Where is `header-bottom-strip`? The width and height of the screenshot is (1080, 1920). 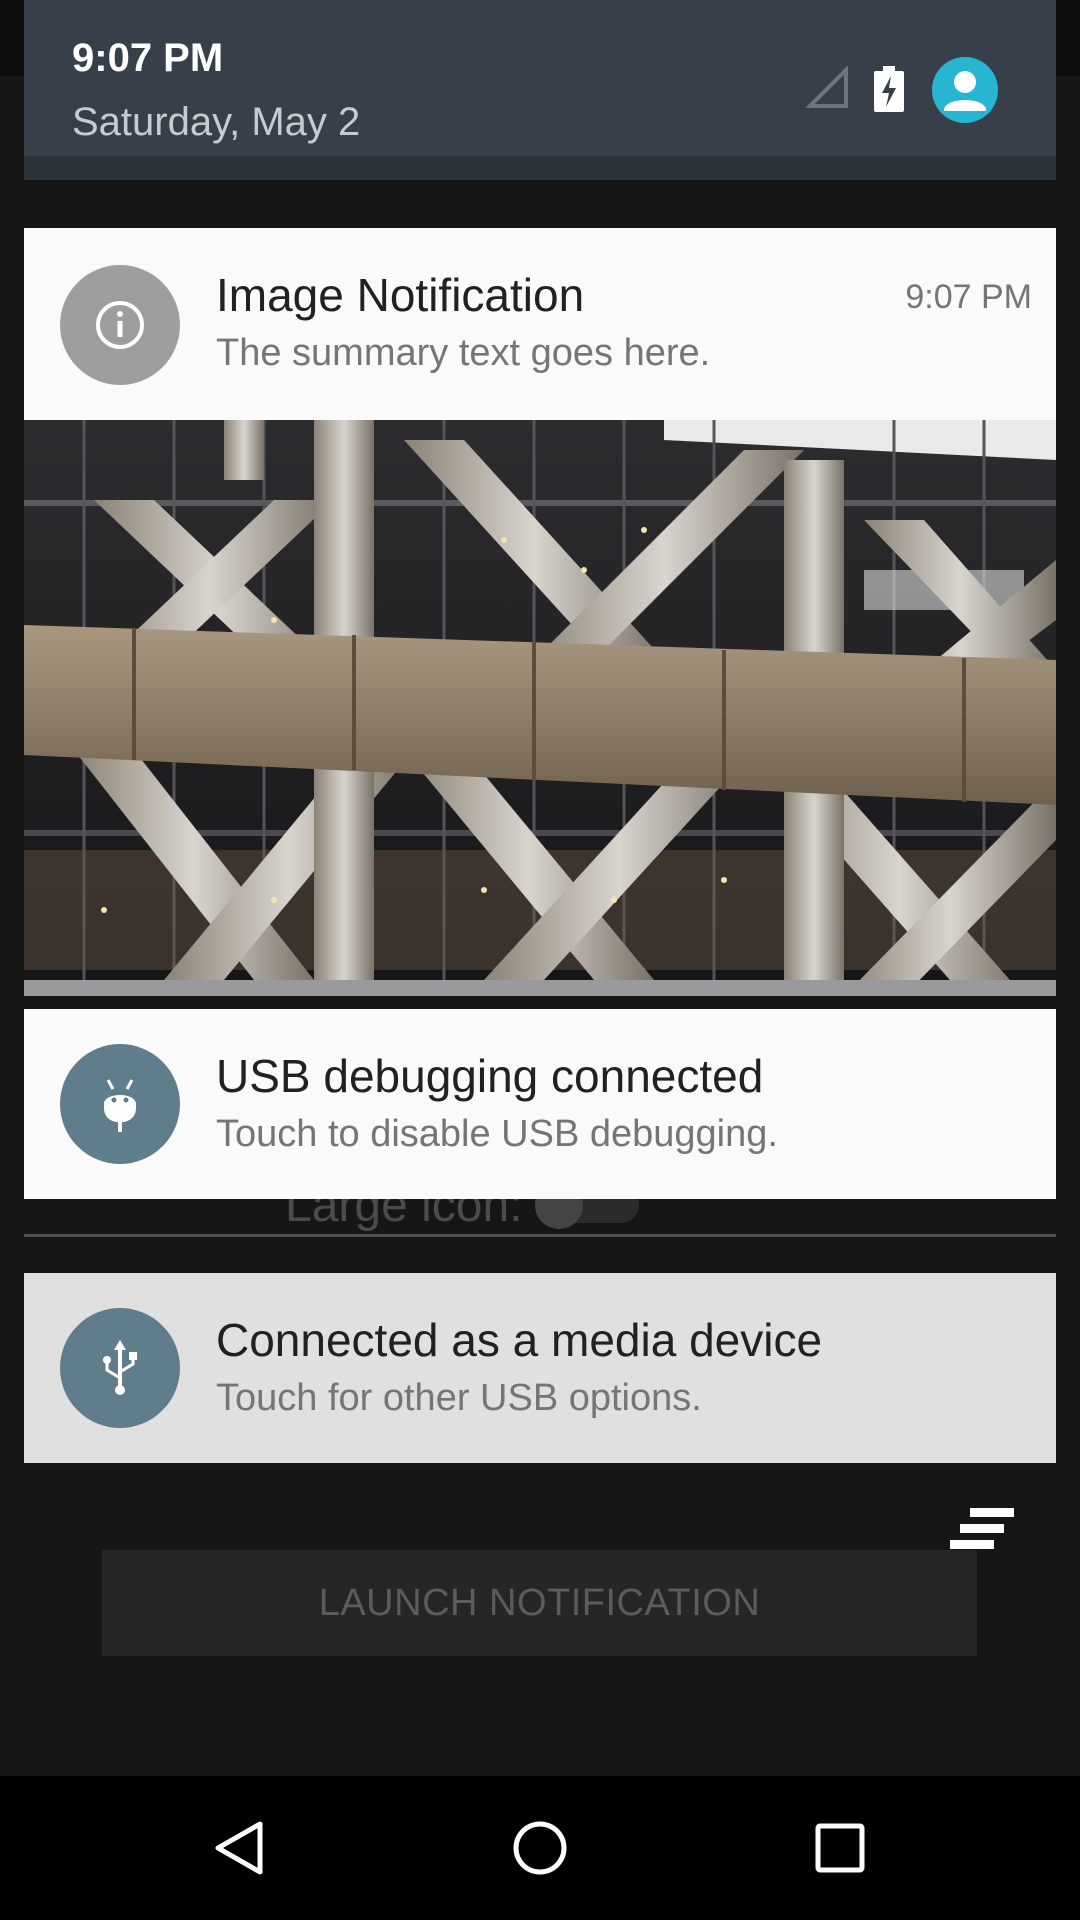 header-bottom-strip is located at coordinates (540, 168).